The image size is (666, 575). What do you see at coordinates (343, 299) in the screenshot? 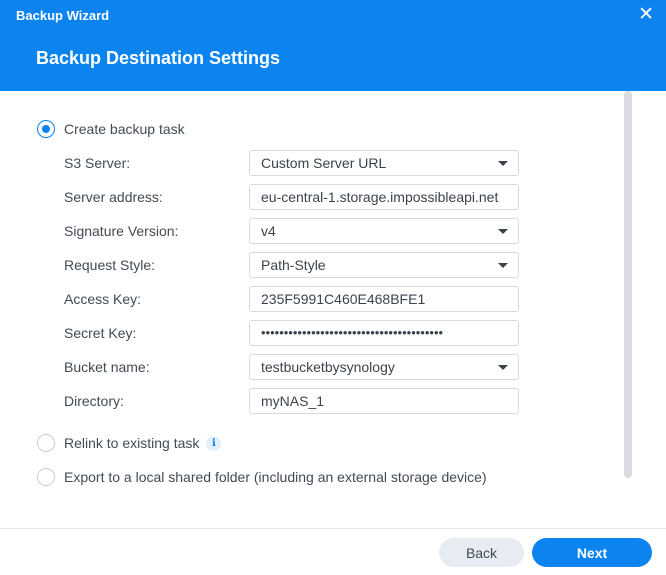
I see `access-key-value: 235F5991C460E468BFE1` at bounding box center [343, 299].